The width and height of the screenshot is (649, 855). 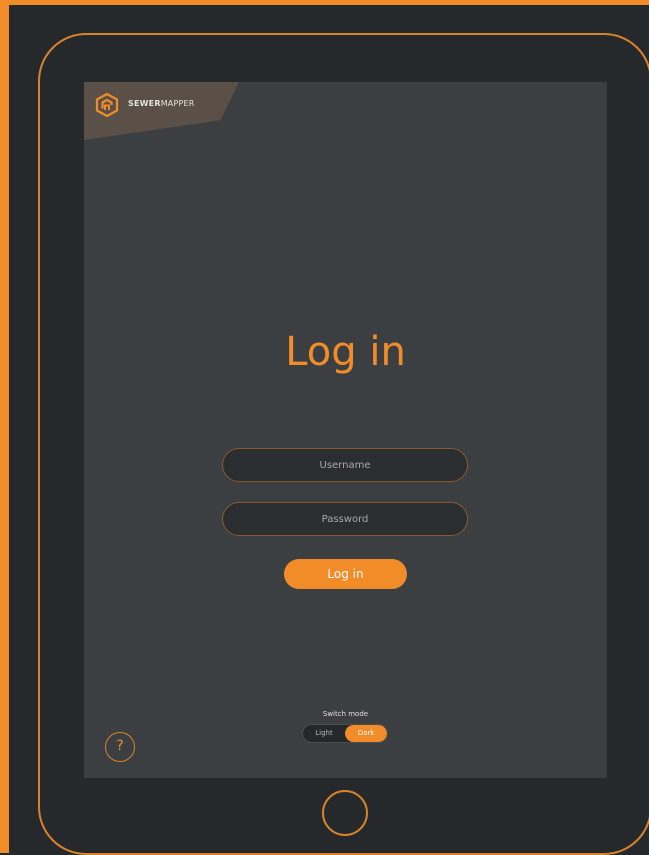 What do you see at coordinates (345, 574) in the screenshot?
I see `login-button: Log in` at bounding box center [345, 574].